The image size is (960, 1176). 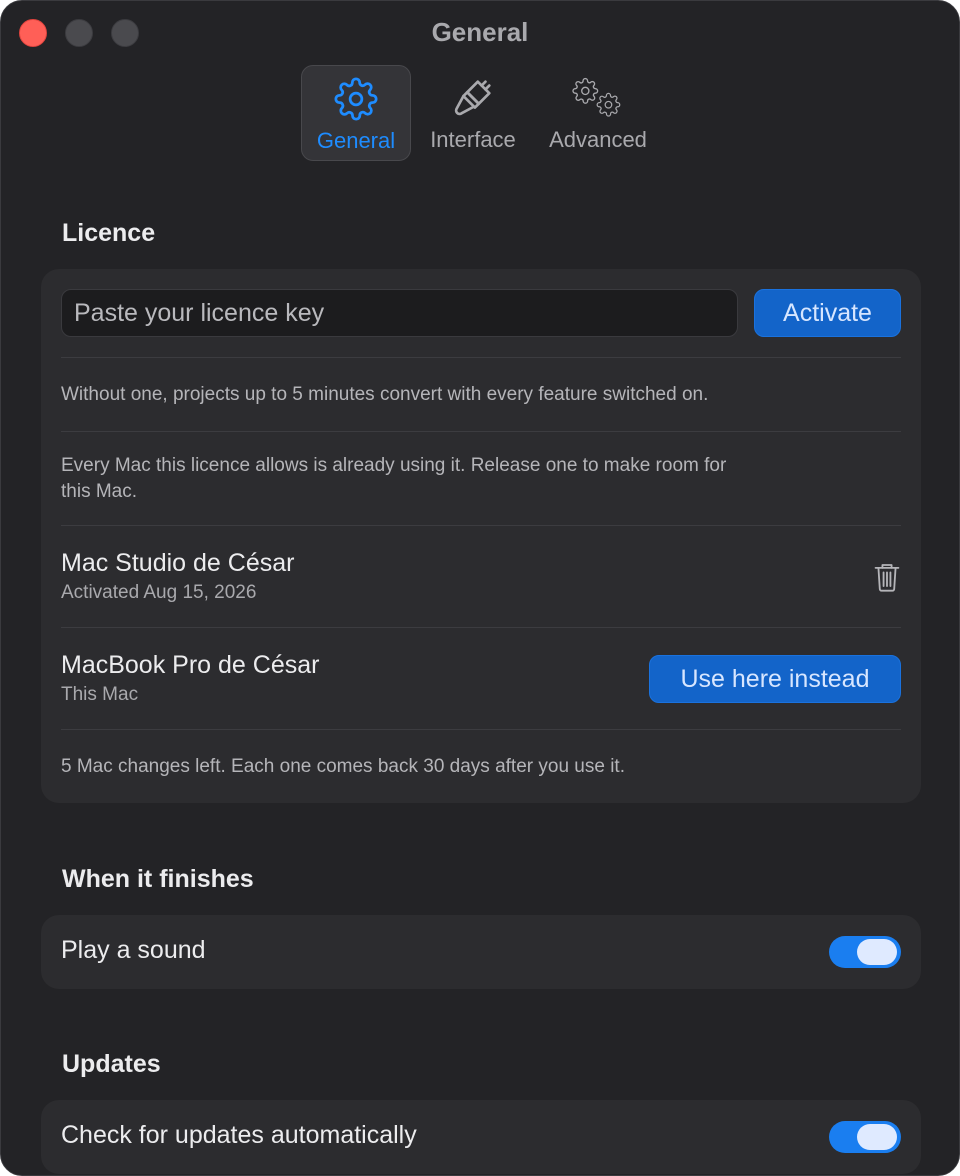 What do you see at coordinates (887, 577) in the screenshot?
I see `trash-icon` at bounding box center [887, 577].